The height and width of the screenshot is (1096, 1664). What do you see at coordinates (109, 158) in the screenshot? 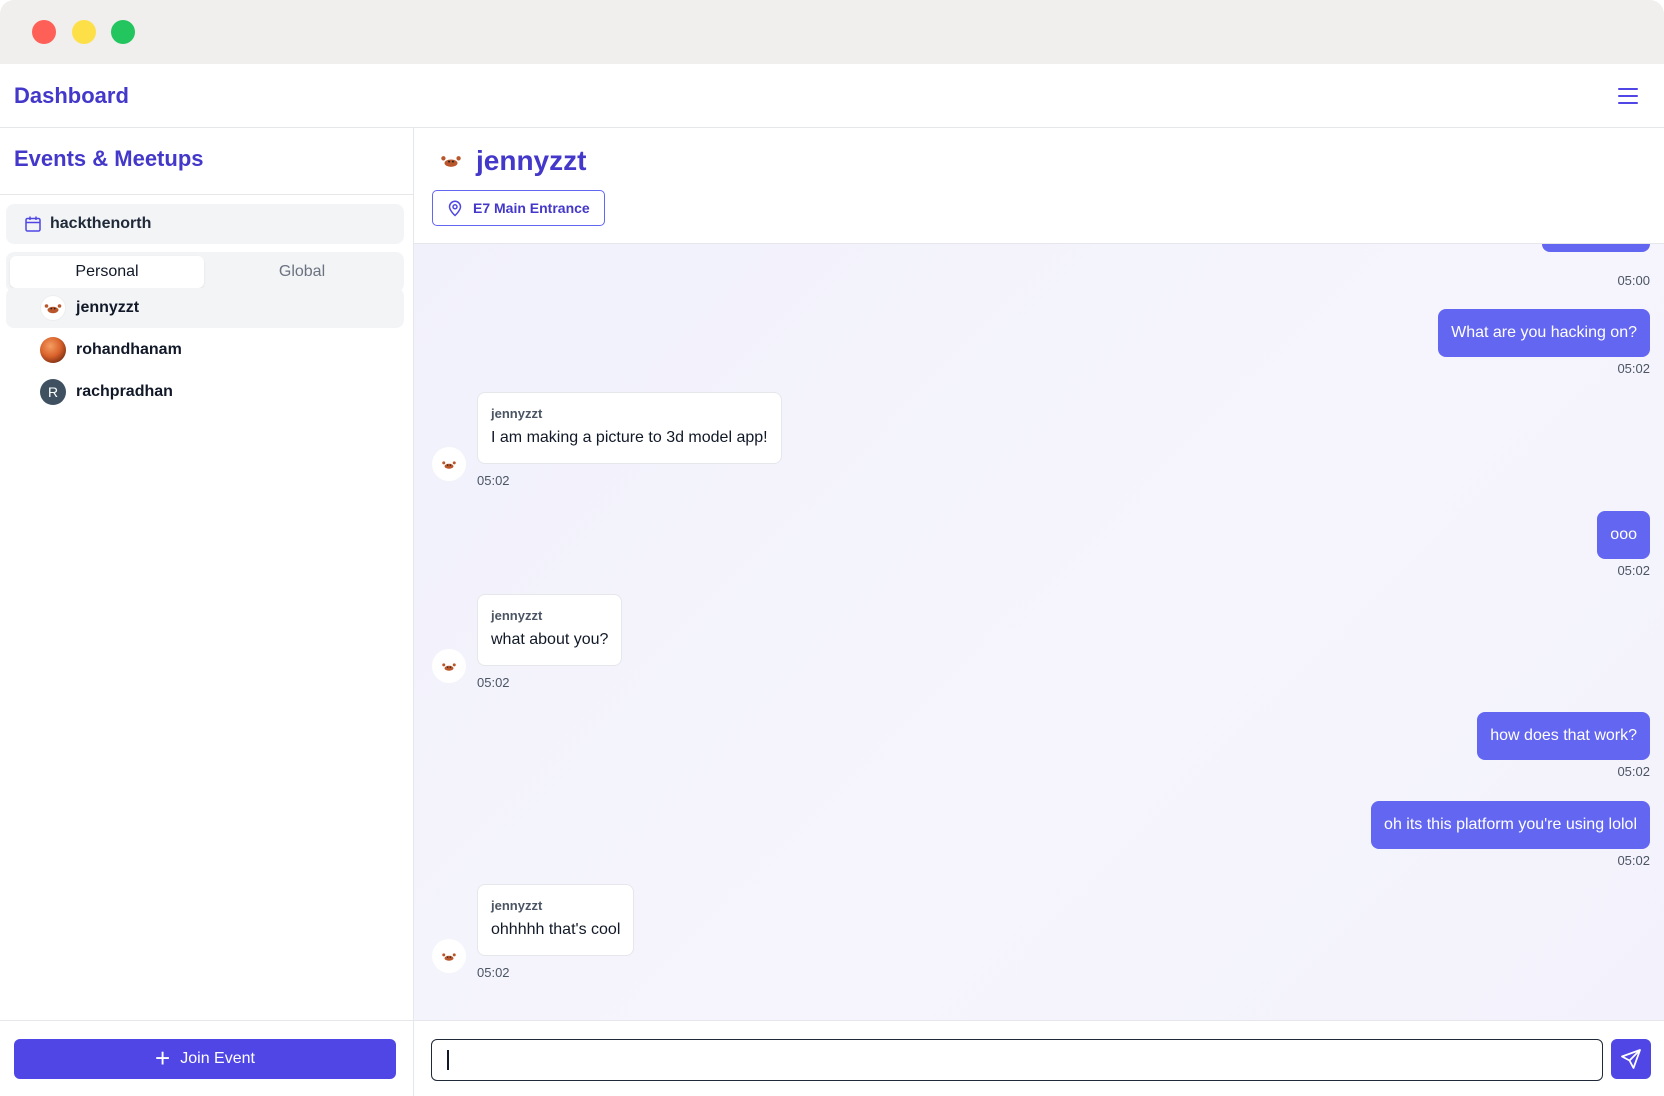
I see `sidebar-title: Events & Meetups` at bounding box center [109, 158].